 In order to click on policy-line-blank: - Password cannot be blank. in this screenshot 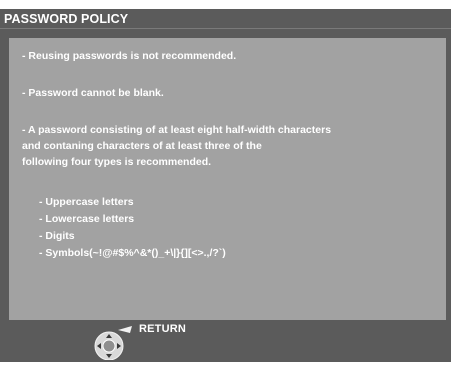, I will do `click(93, 93)`.